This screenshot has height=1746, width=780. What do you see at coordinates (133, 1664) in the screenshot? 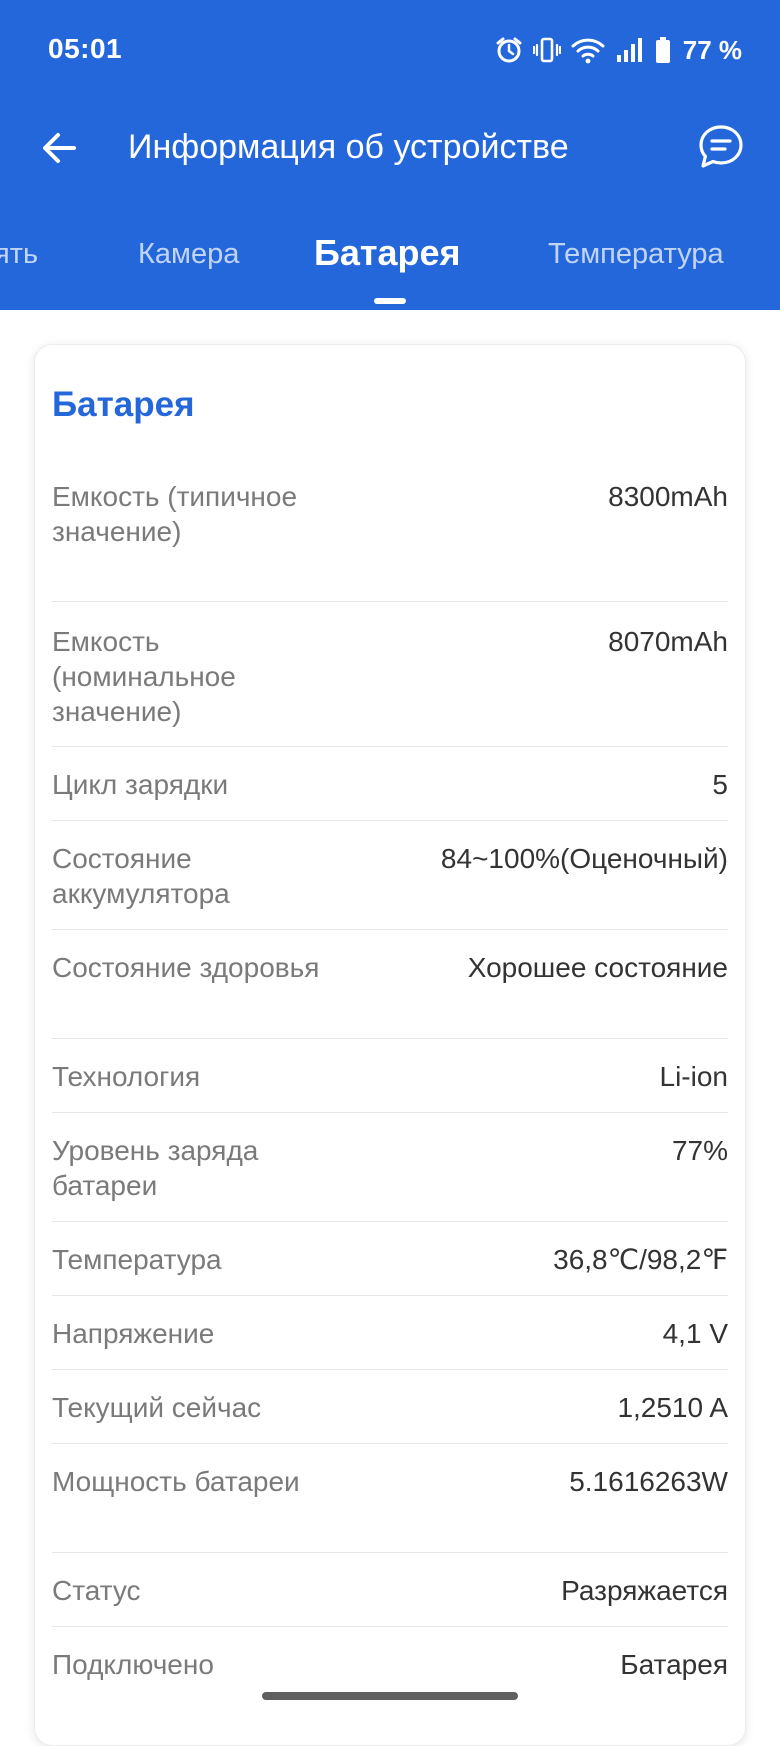
I see `info-label: Подключено` at bounding box center [133, 1664].